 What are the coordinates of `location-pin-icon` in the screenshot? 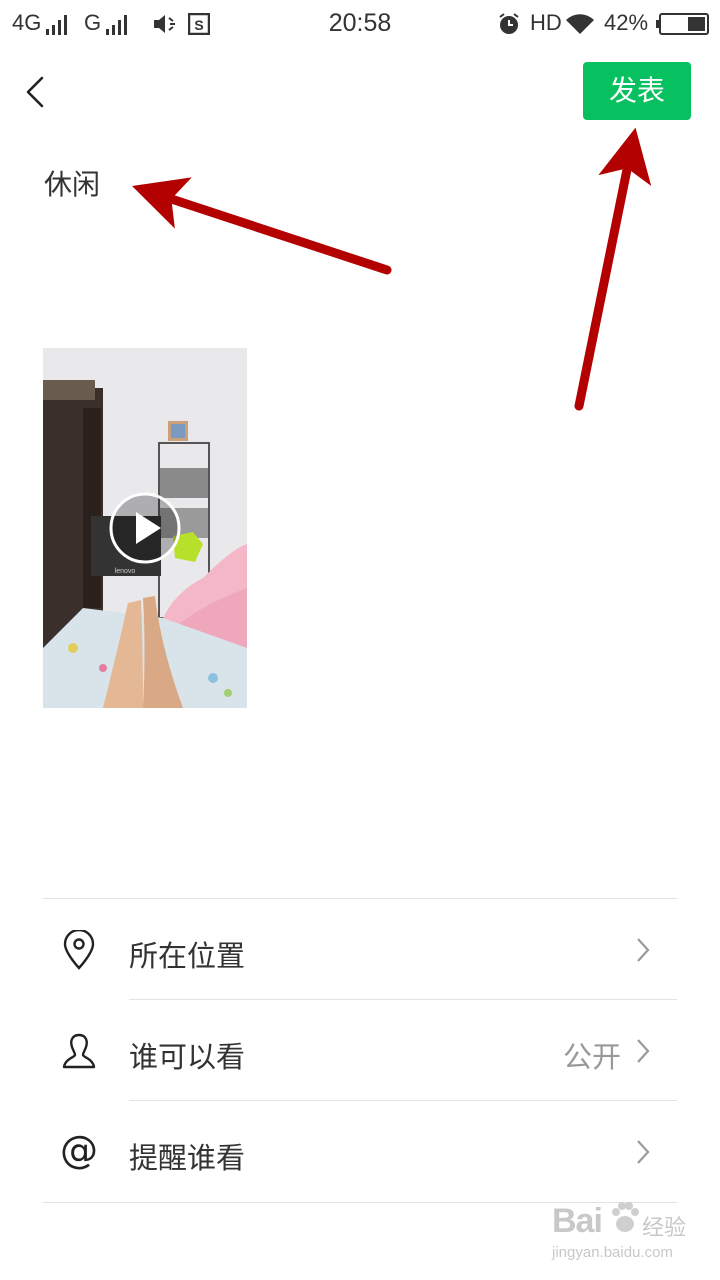 It's located at (79, 950).